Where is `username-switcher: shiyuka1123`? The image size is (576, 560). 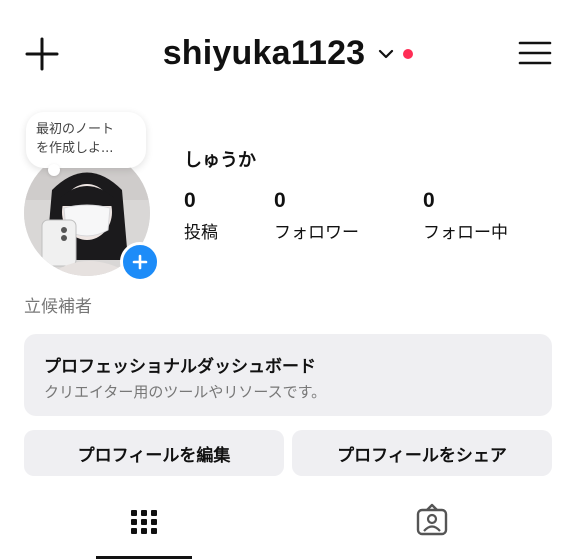 username-switcher: shiyuka1123 is located at coordinates (288, 54).